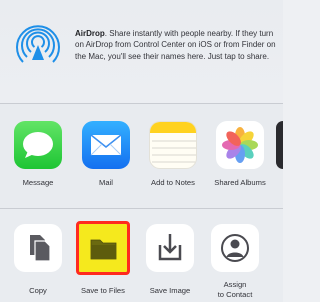 This screenshot has height=302, width=320. What do you see at coordinates (90, 33) in the screenshot?
I see `airdrop-title: AirDrop` at bounding box center [90, 33].